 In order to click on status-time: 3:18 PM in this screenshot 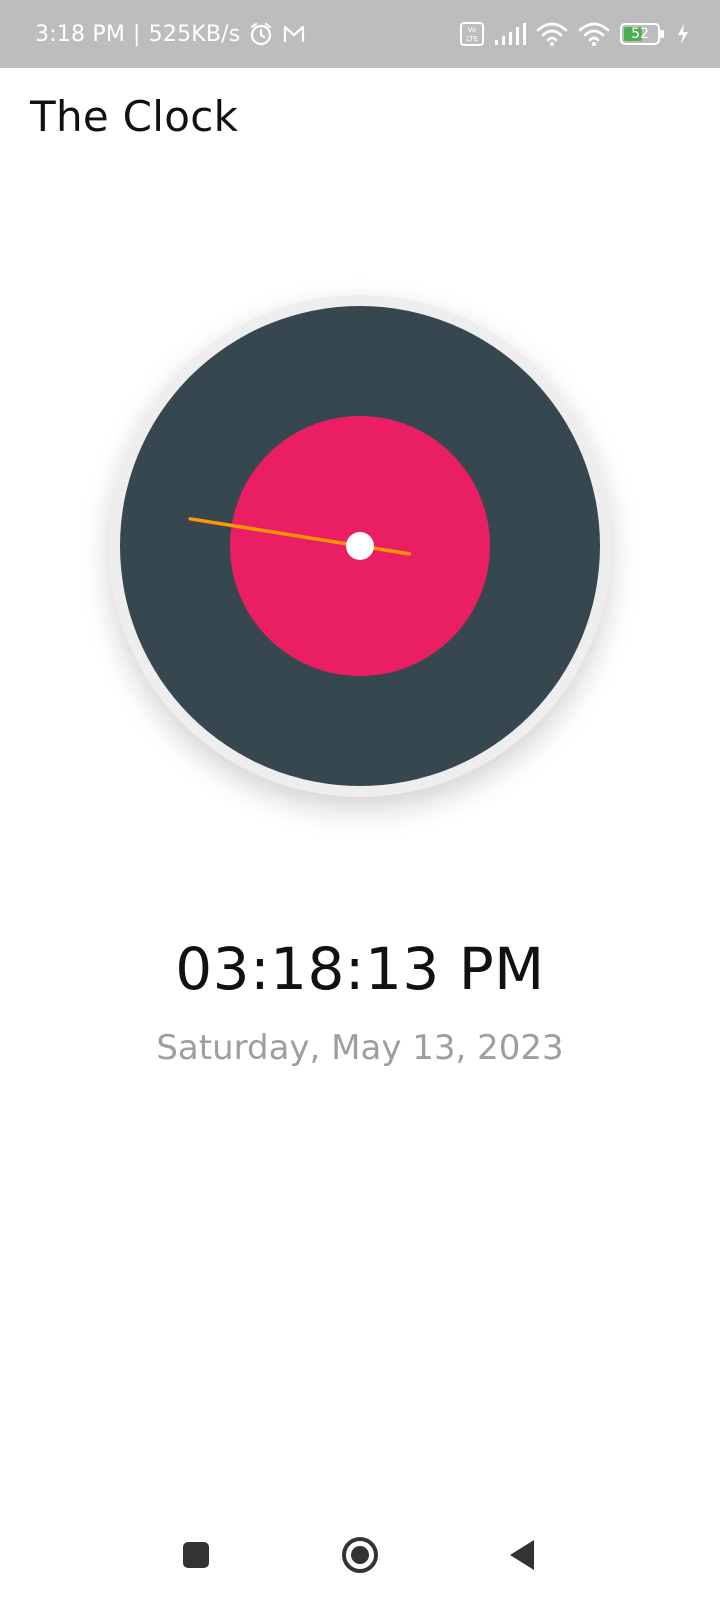, I will do `click(80, 34)`.